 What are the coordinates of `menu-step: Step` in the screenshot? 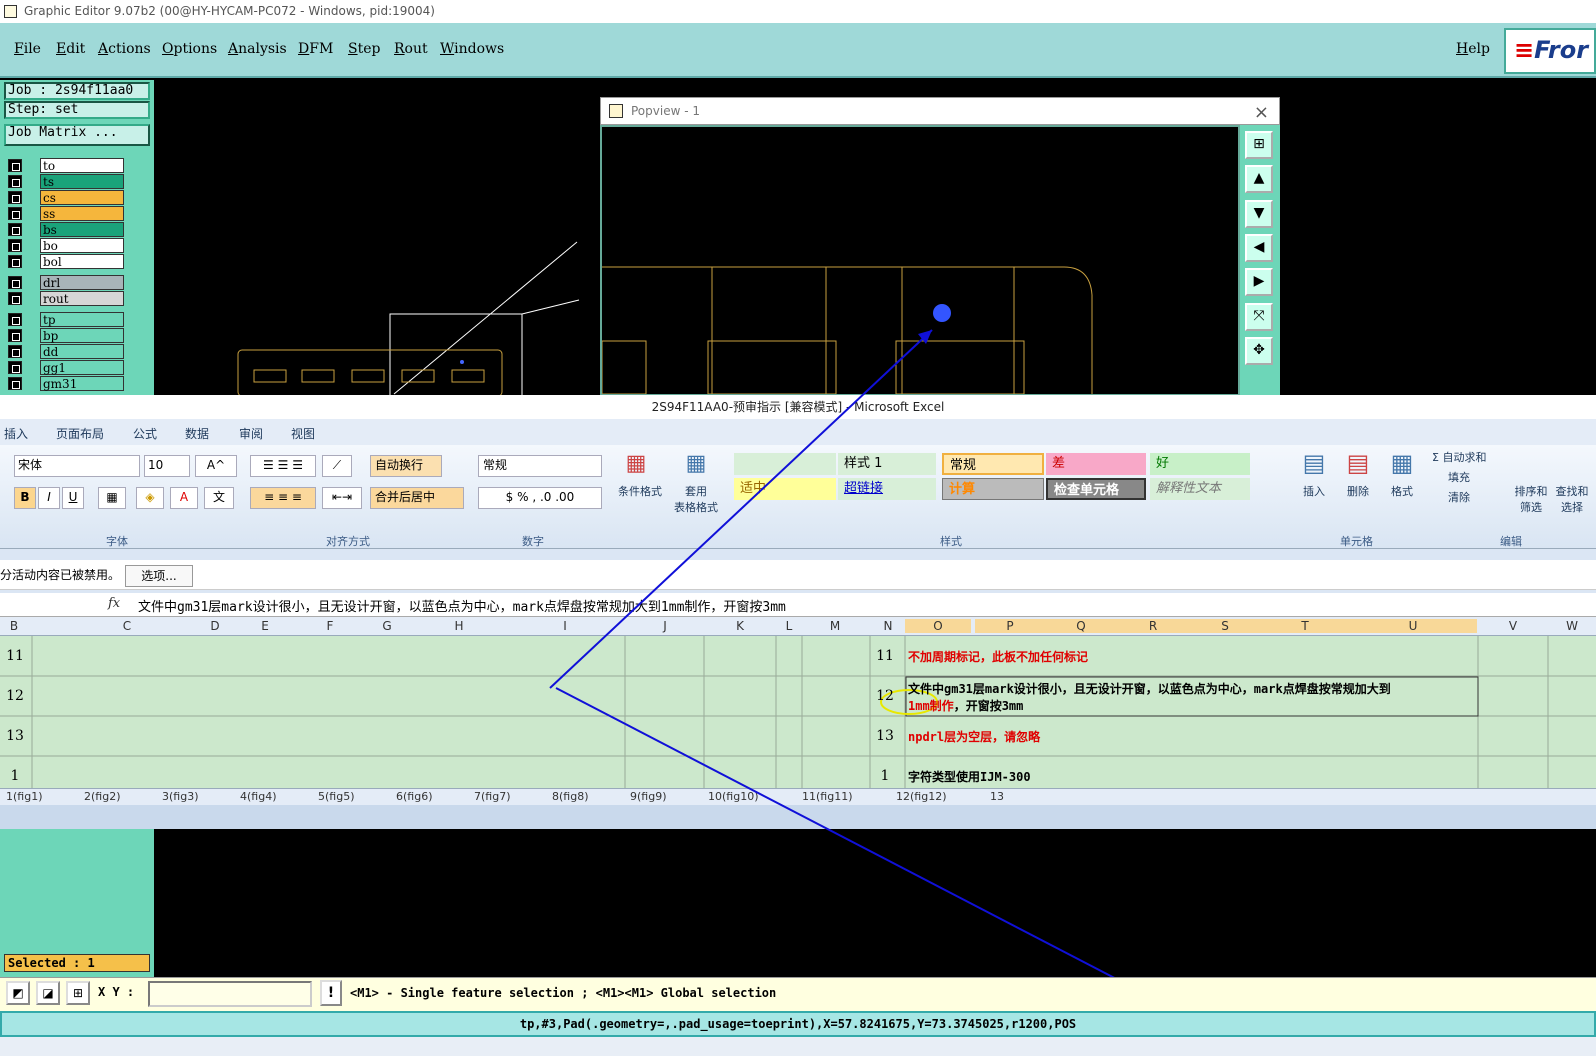 It's located at (364, 49).